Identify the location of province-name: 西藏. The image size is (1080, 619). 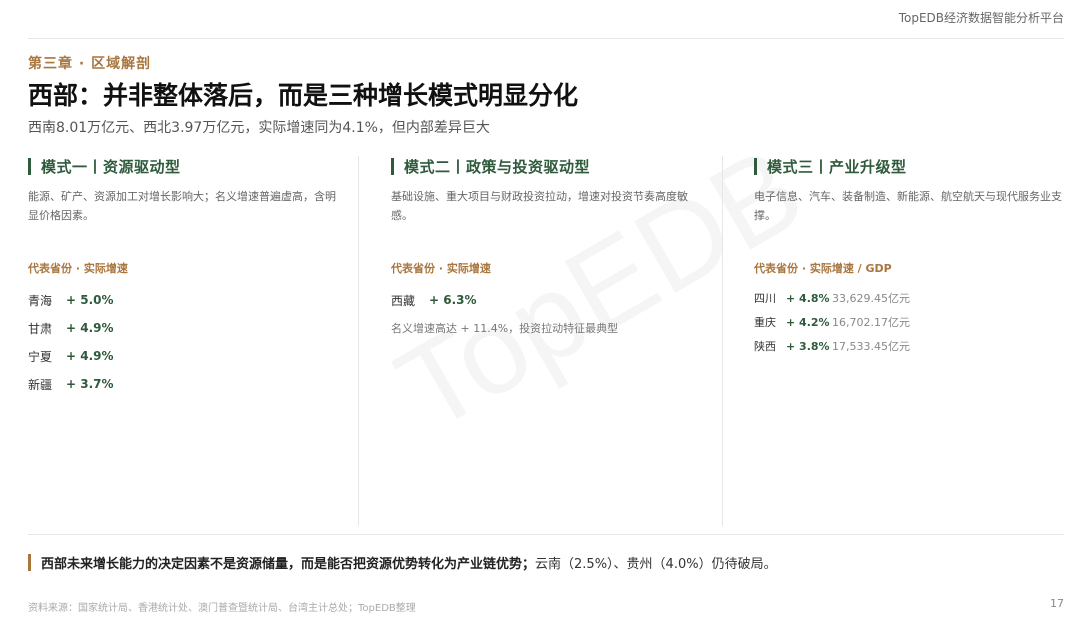
(403, 300).